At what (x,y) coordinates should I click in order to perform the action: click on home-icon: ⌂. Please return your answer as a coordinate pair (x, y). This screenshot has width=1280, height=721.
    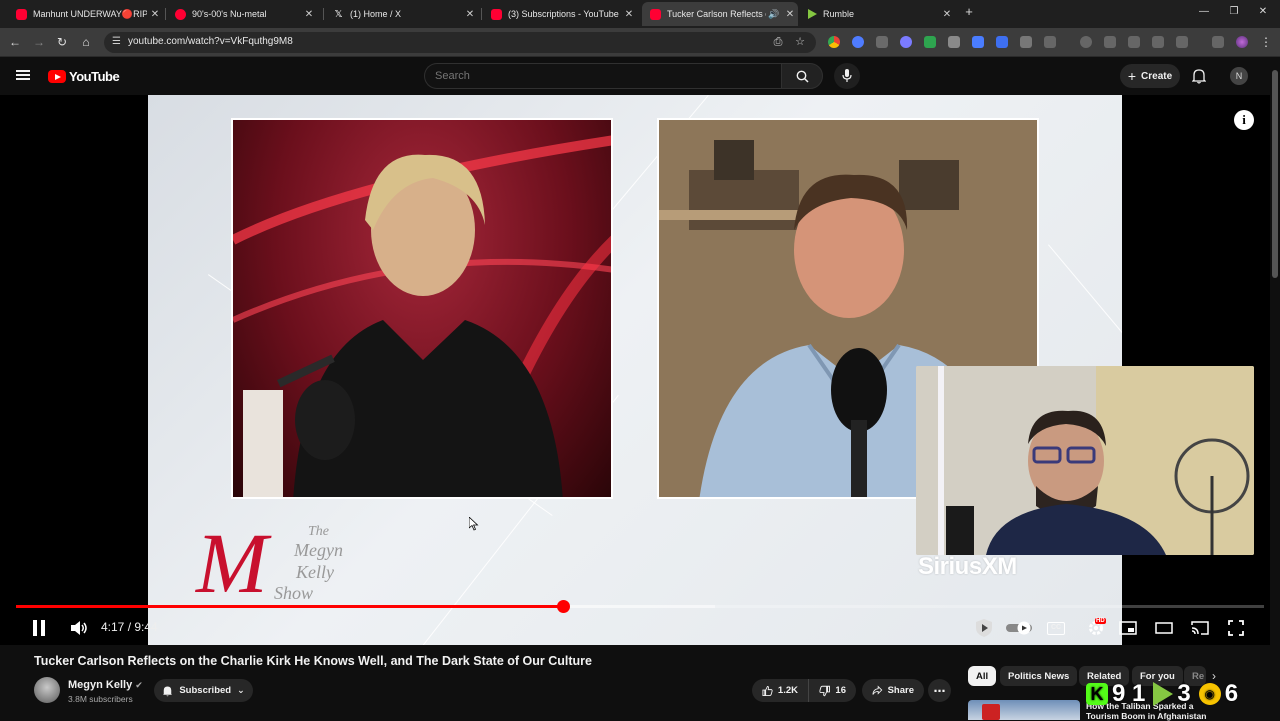
    Looking at the image, I should click on (86, 42).